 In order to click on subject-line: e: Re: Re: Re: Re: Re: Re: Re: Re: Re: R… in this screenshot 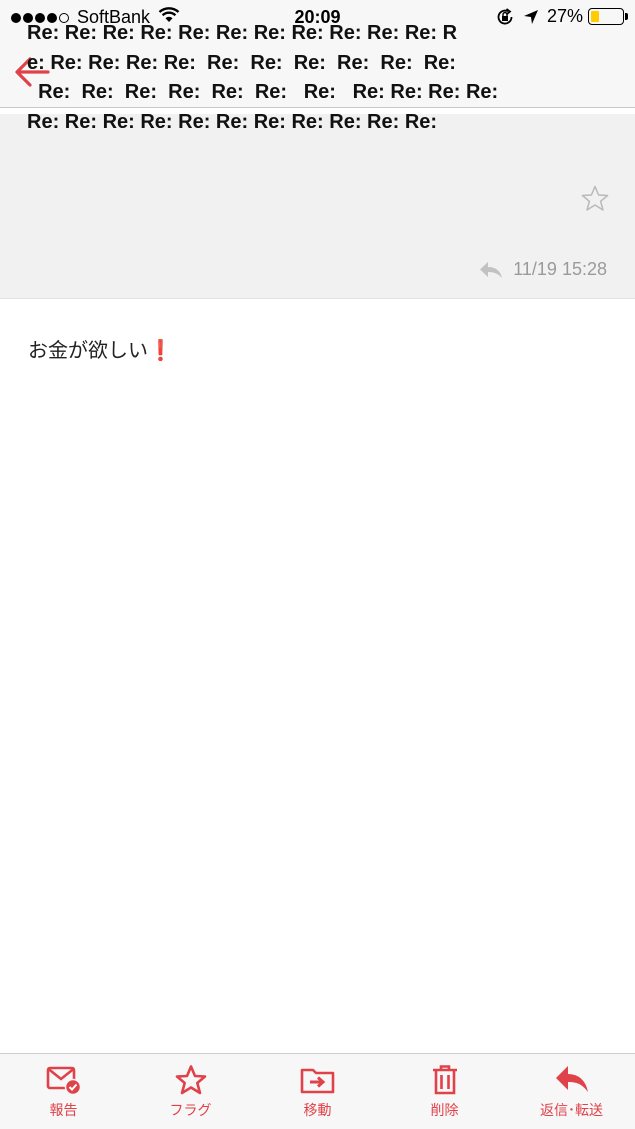, I will do `click(241, 62)`.